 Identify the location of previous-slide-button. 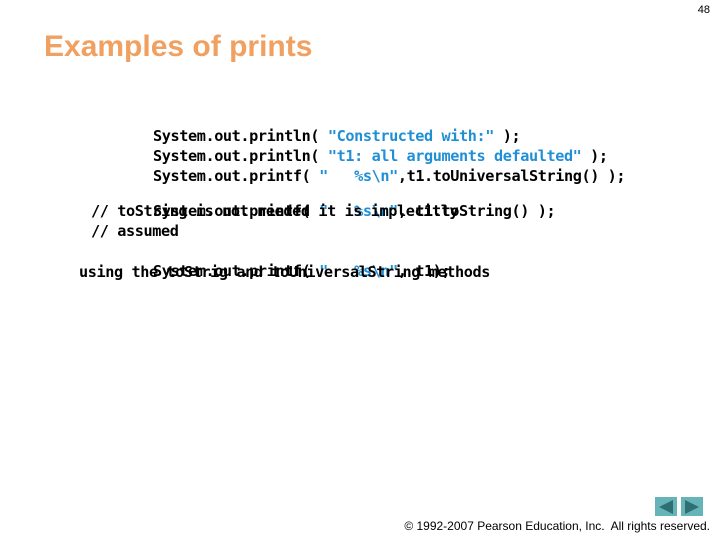
(666, 506).